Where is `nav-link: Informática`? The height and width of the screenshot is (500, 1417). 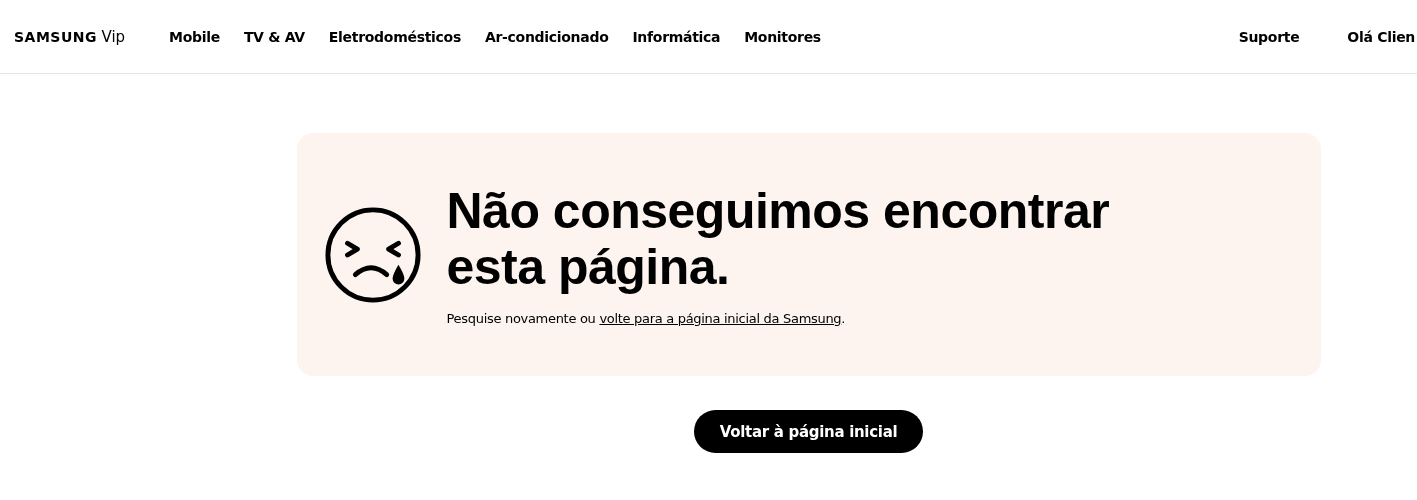 nav-link: Informática is located at coordinates (676, 36).